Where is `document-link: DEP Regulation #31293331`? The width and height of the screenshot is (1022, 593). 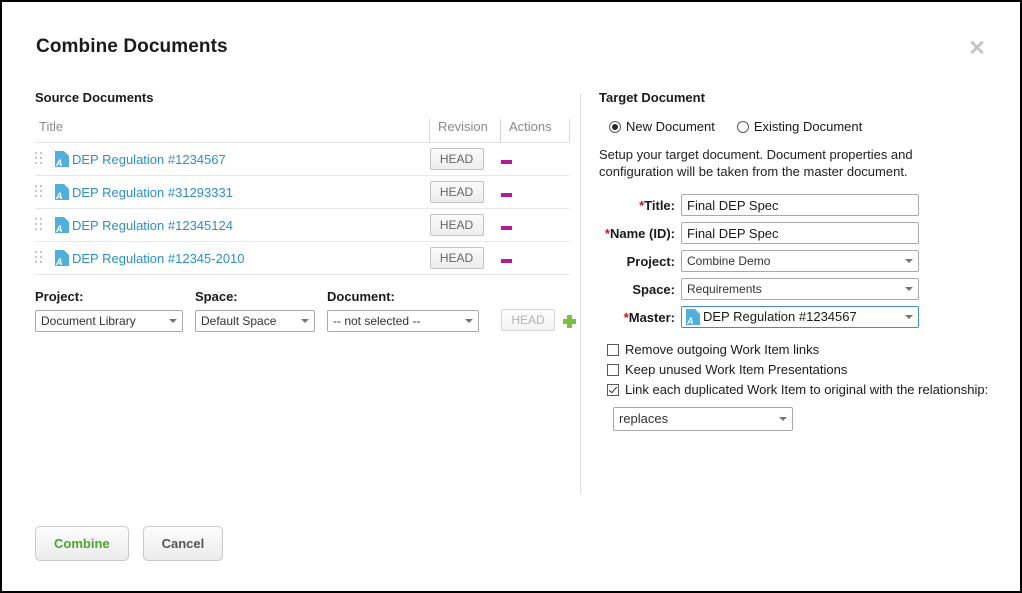 document-link: DEP Regulation #31293331 is located at coordinates (152, 192).